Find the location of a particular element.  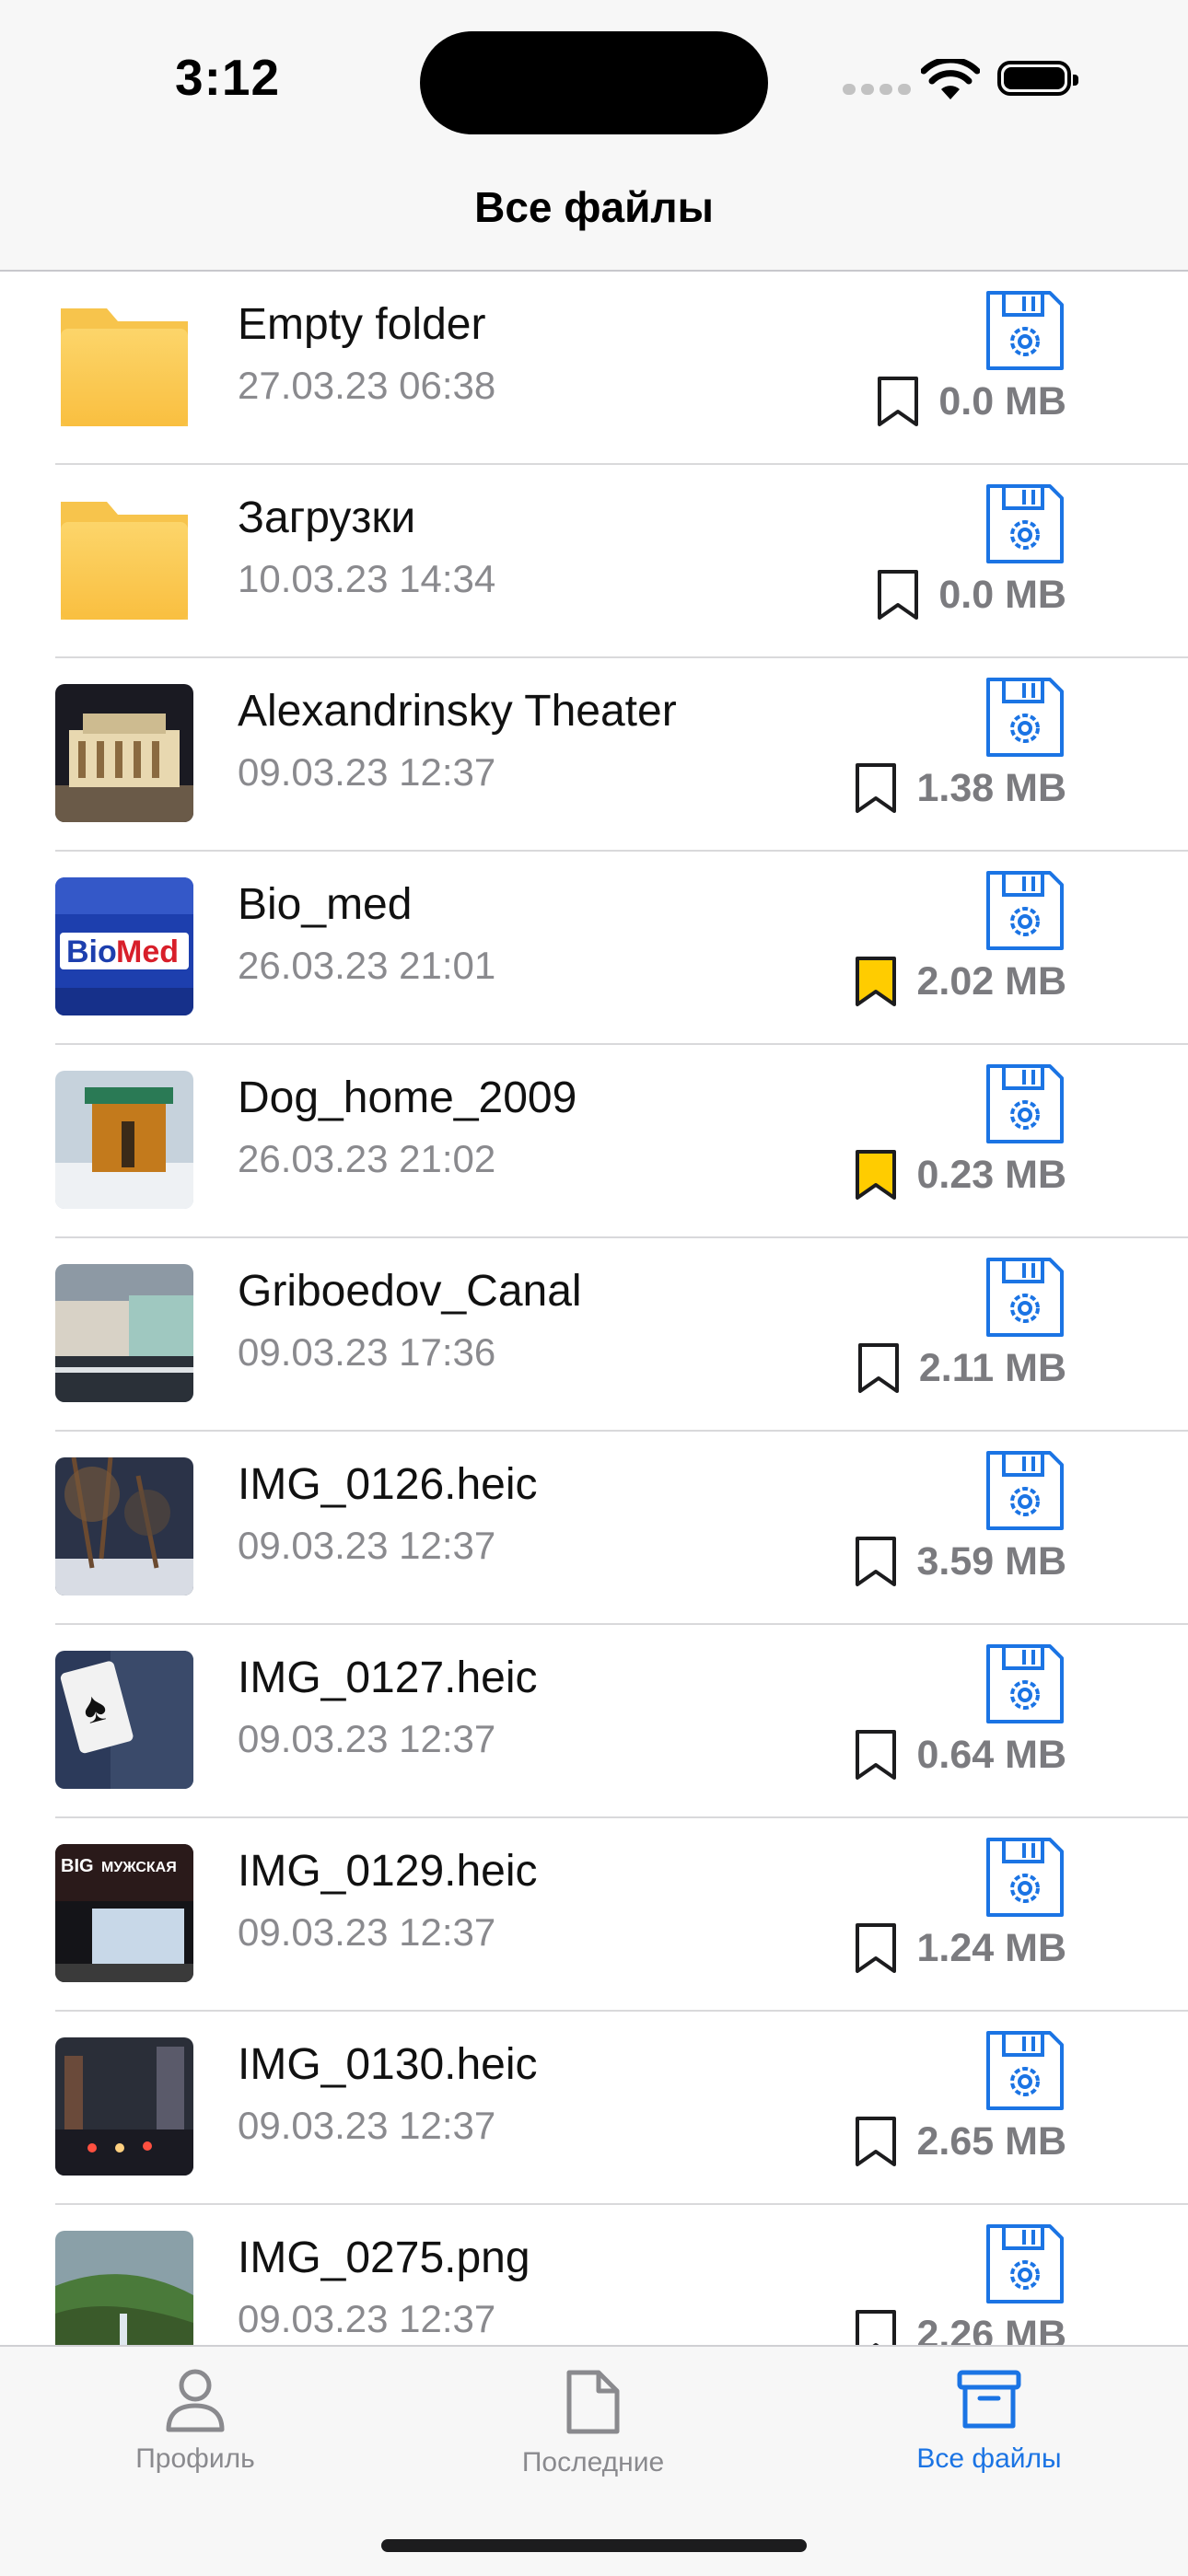

file-date: 26.03.23 21:01 is located at coordinates (367, 965).